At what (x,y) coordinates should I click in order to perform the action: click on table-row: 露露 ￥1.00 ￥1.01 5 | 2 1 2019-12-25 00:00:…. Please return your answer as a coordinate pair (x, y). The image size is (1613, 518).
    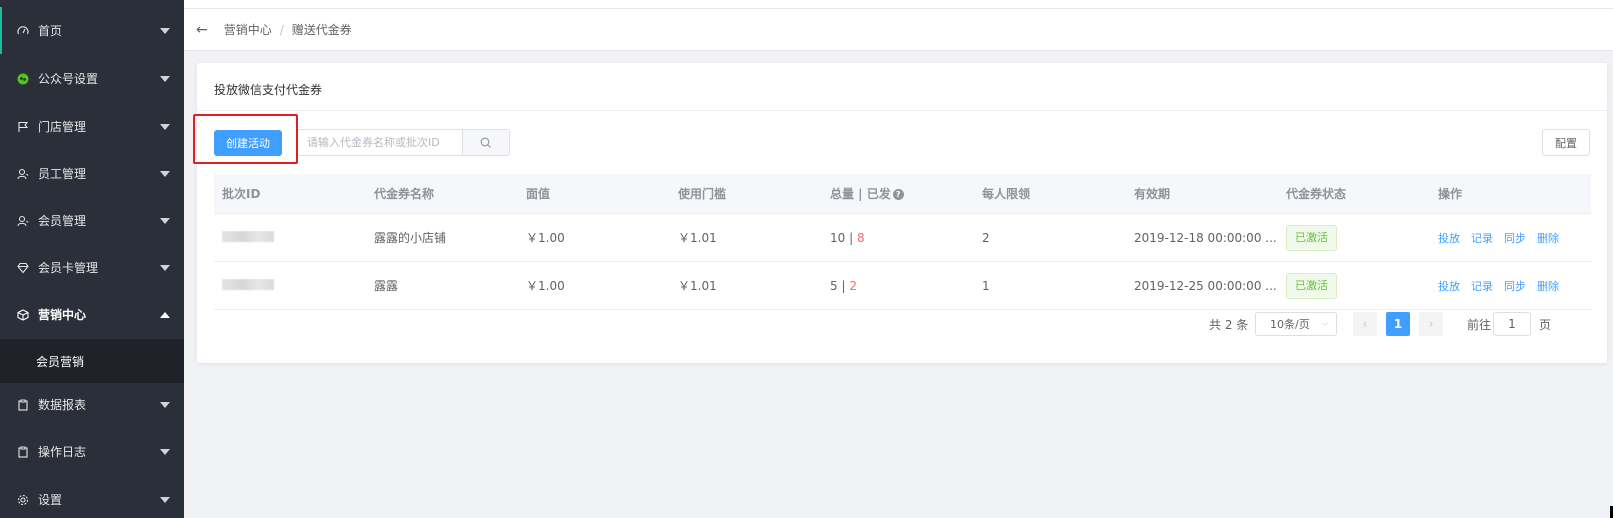
    Looking at the image, I should click on (902, 286).